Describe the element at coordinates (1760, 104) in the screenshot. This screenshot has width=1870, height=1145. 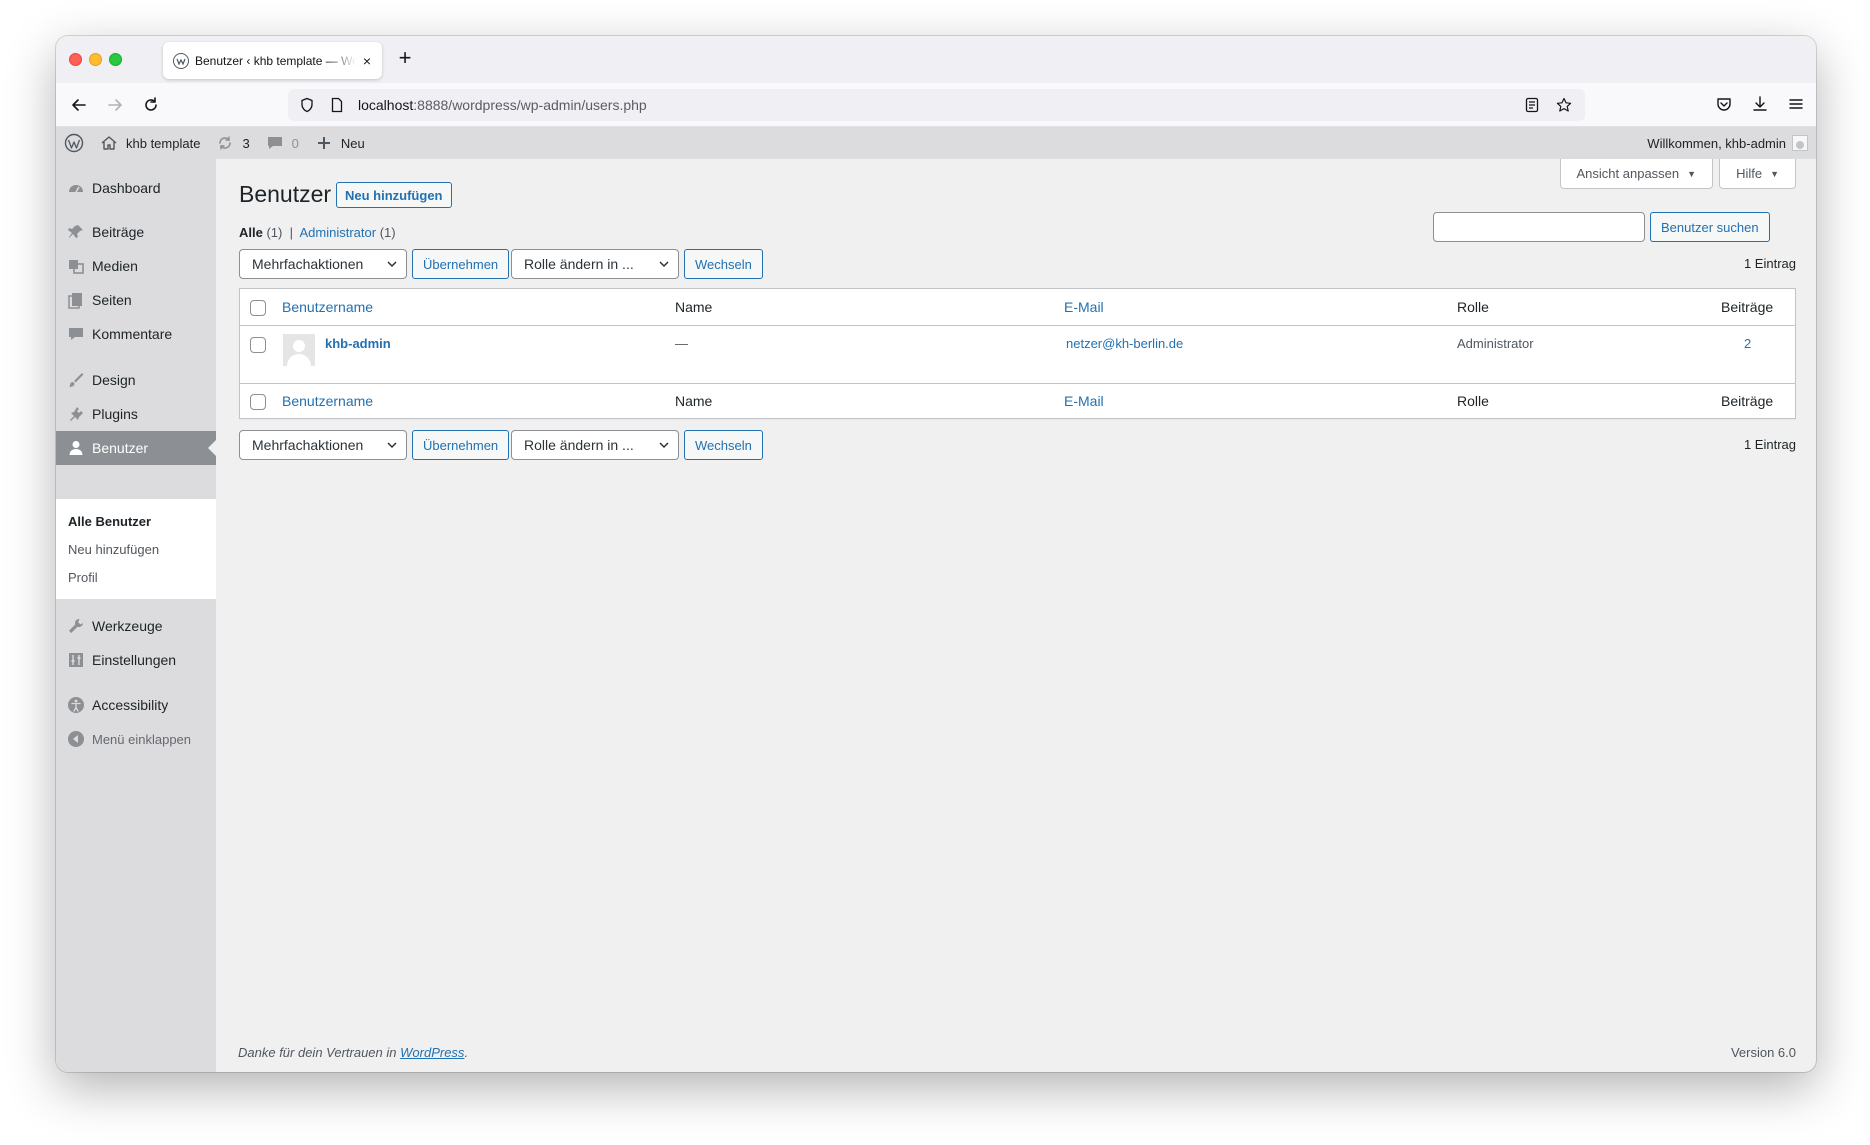
I see `download-icon` at that location.